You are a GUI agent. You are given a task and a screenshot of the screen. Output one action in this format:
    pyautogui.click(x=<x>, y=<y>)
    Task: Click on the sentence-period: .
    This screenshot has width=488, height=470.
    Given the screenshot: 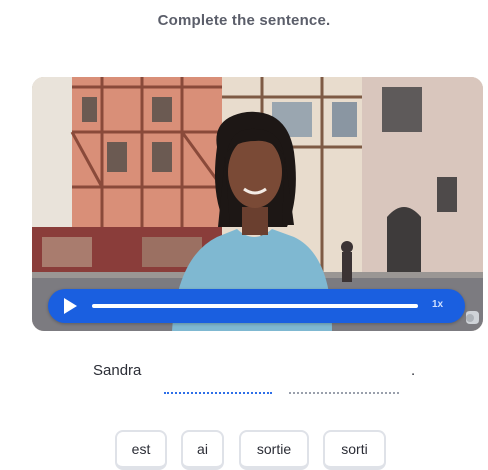 What is the action you would take?
    pyautogui.click(x=413, y=370)
    